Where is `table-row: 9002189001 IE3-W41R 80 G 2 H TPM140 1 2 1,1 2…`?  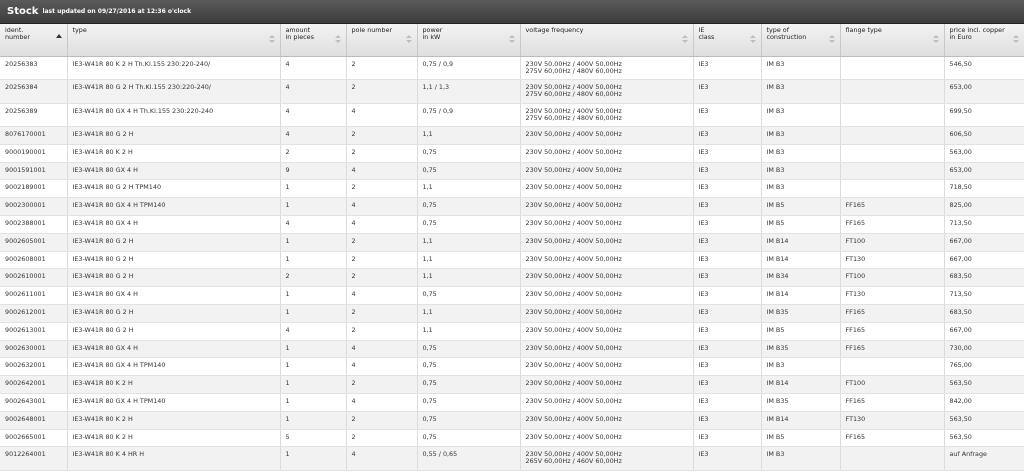 table-row: 9002189001 IE3-W41R 80 G 2 H TPM140 1 2 1,1 2… is located at coordinates (512, 189).